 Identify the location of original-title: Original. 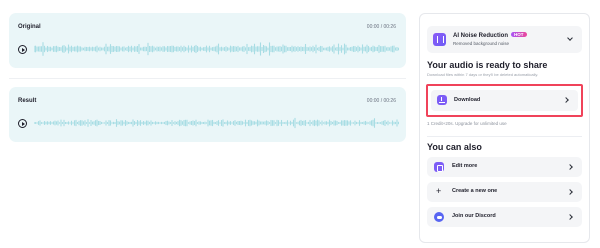
(29, 27).